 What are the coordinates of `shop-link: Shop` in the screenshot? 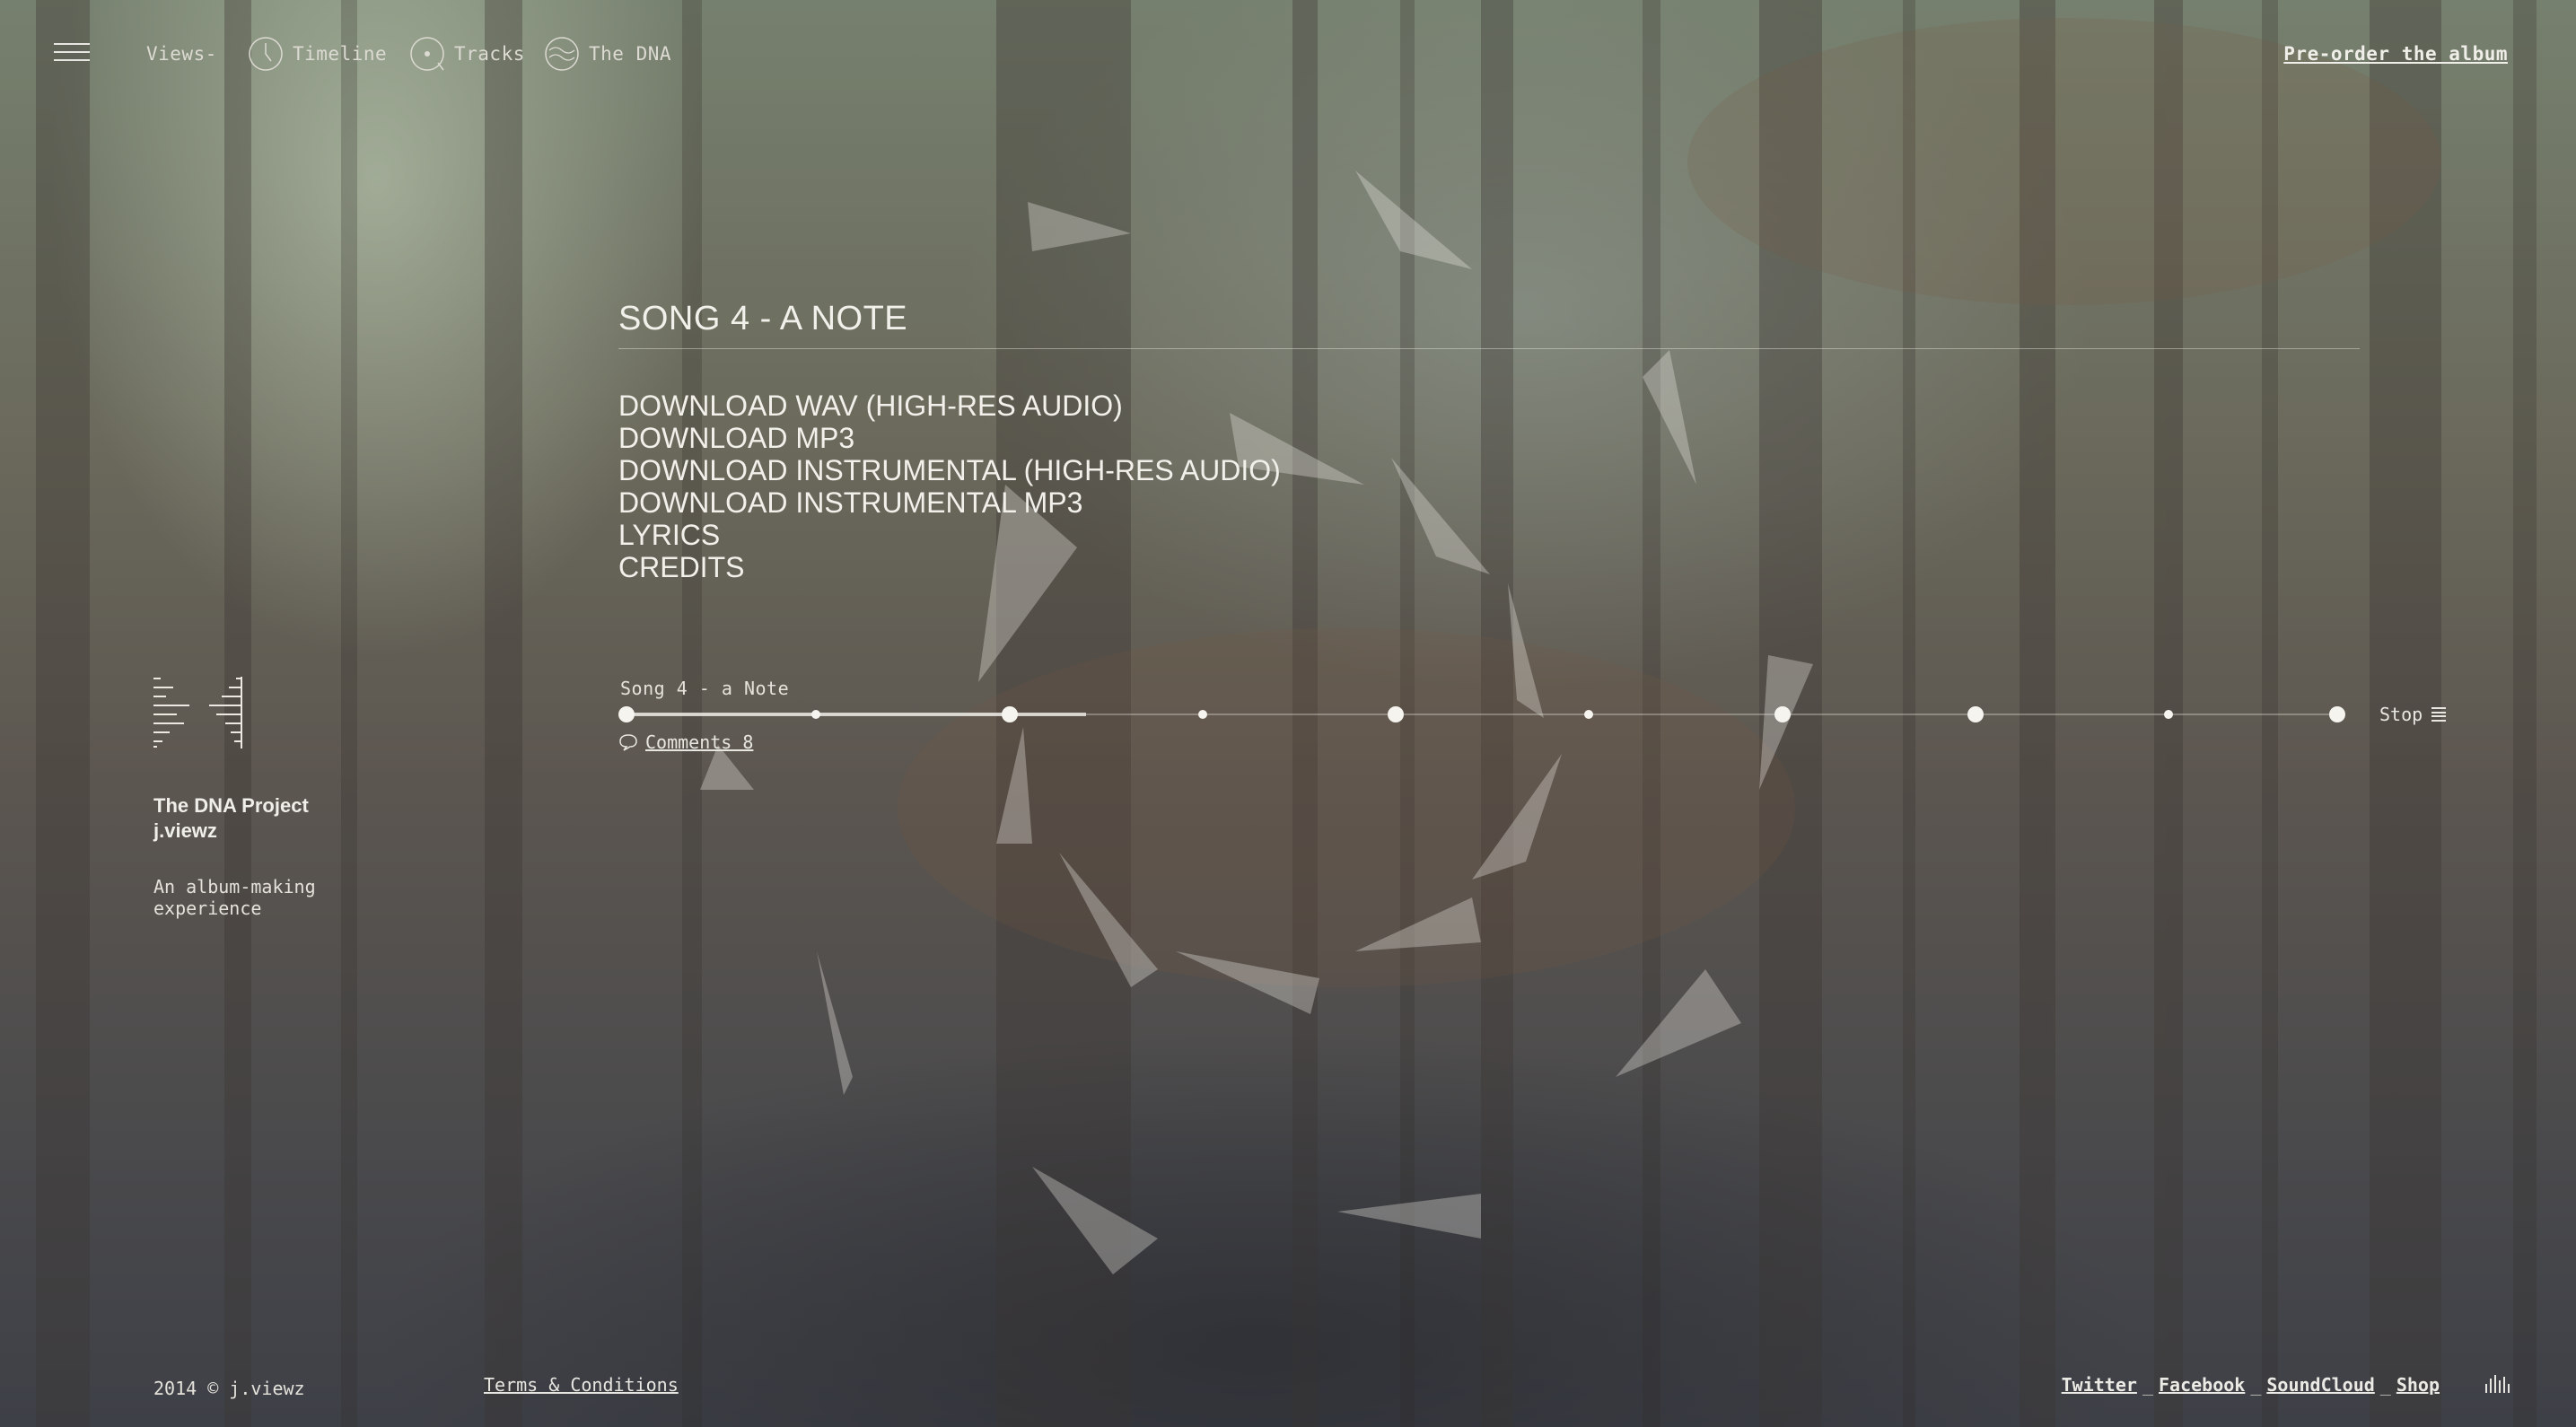 It's located at (2418, 1385).